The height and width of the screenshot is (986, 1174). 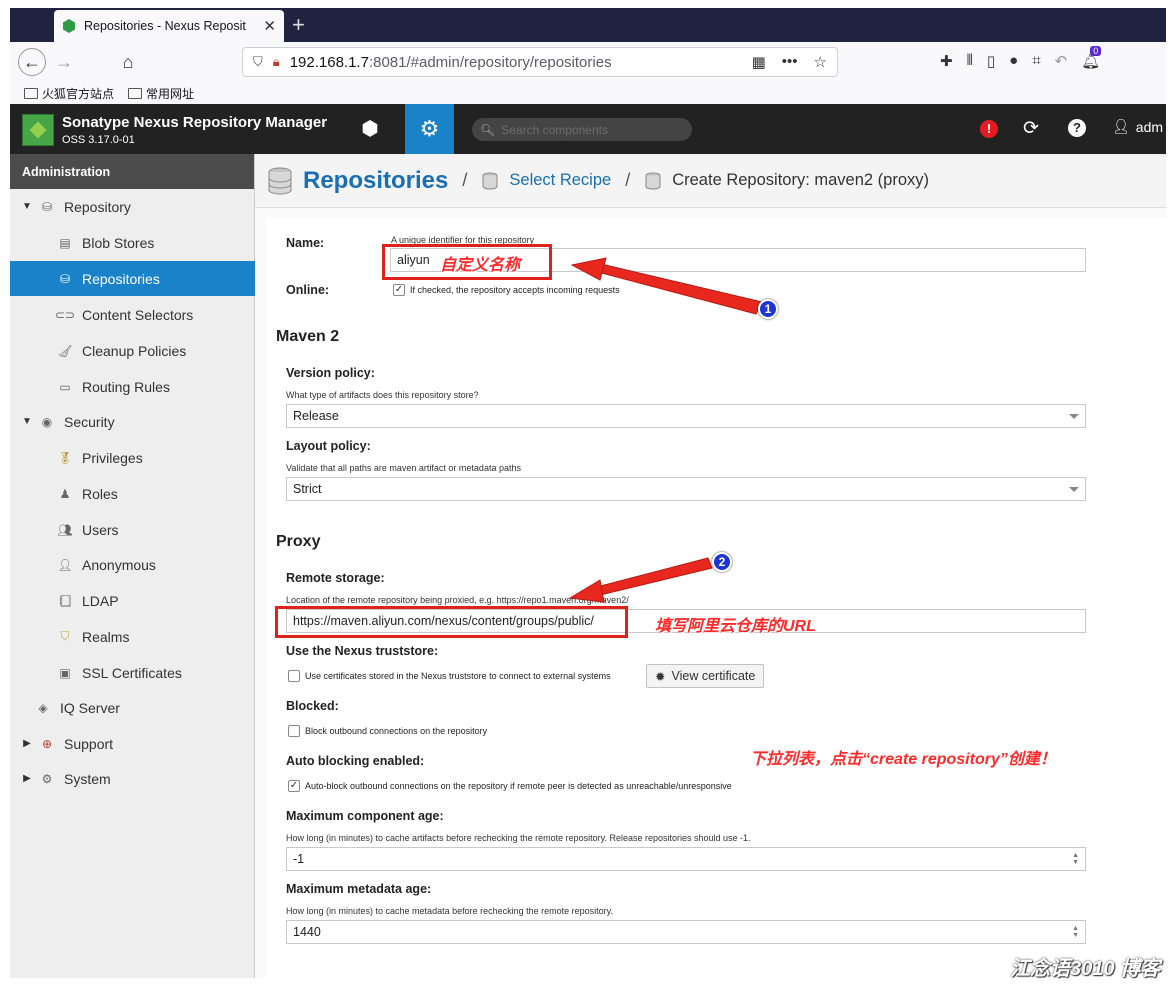 I want to click on step-badge-2: 2, so click(x=722, y=562).